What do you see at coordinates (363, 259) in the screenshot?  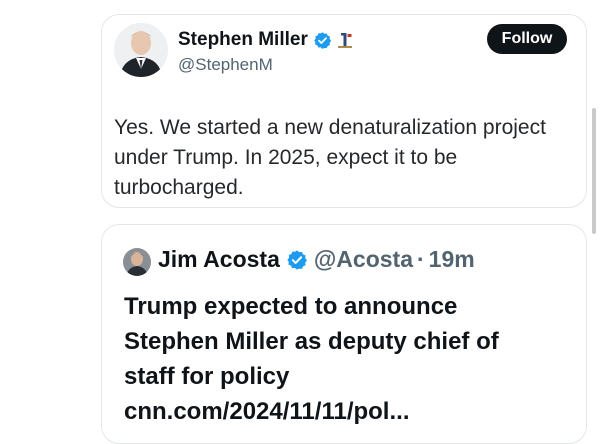 I see `quoted-author-handle: @Acosta` at bounding box center [363, 259].